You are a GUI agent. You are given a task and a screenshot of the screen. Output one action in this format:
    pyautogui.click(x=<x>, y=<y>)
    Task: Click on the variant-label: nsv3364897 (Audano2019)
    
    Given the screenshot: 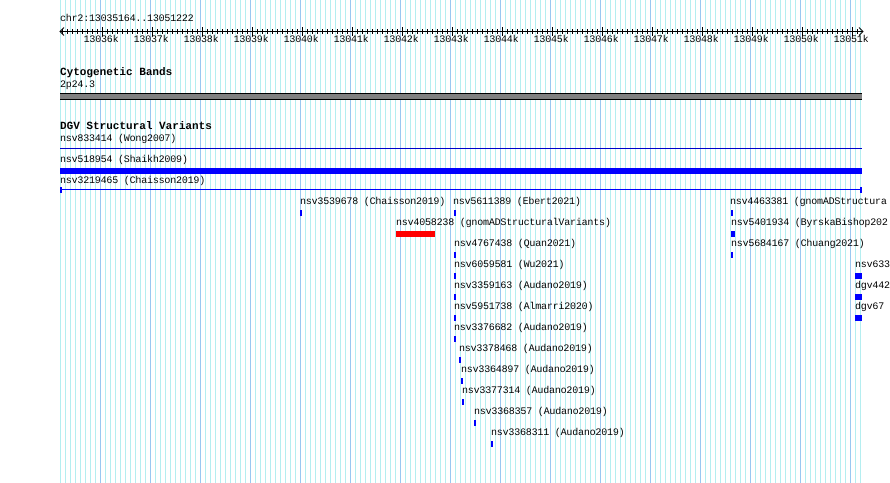 What is the action you would take?
    pyautogui.click(x=527, y=371)
    